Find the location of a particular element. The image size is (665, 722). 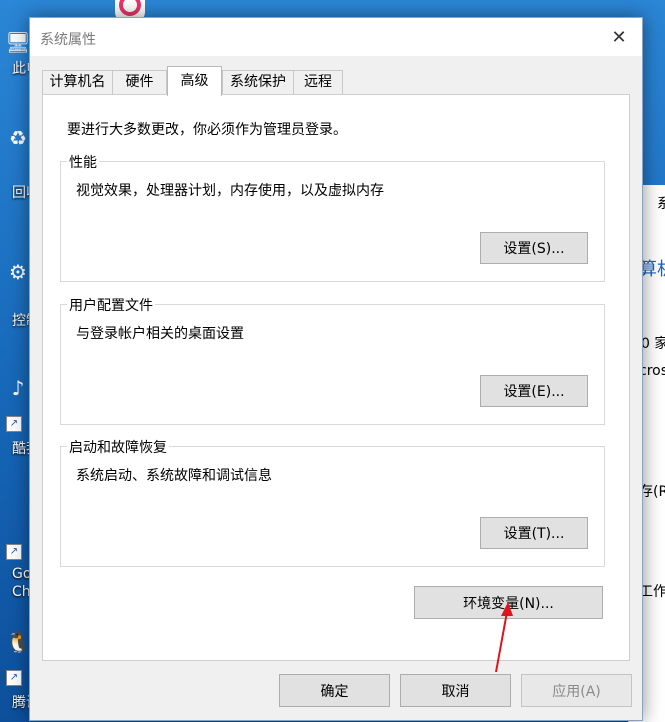

group-description: 系统启动、系统故障和调试信息 is located at coordinates (174, 476).